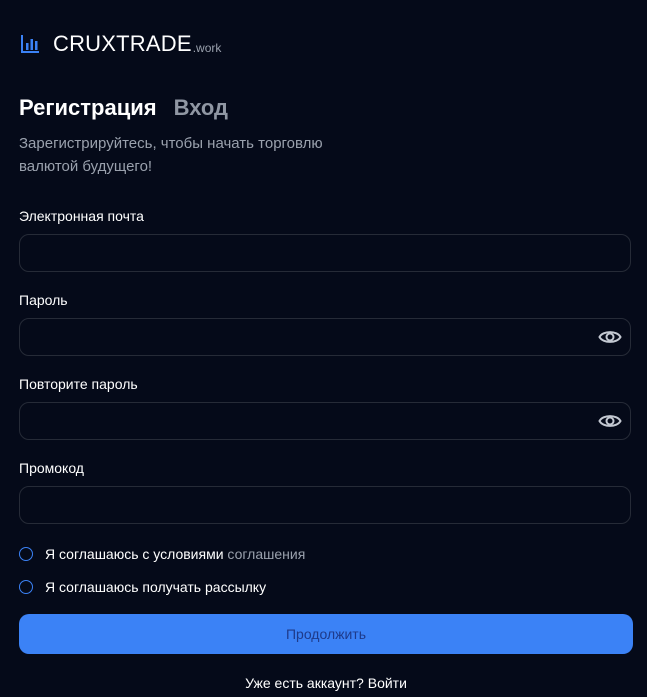 The width and height of the screenshot is (647, 697). I want to click on login-prompt-text: Уже есть аккаунт?, so click(304, 683).